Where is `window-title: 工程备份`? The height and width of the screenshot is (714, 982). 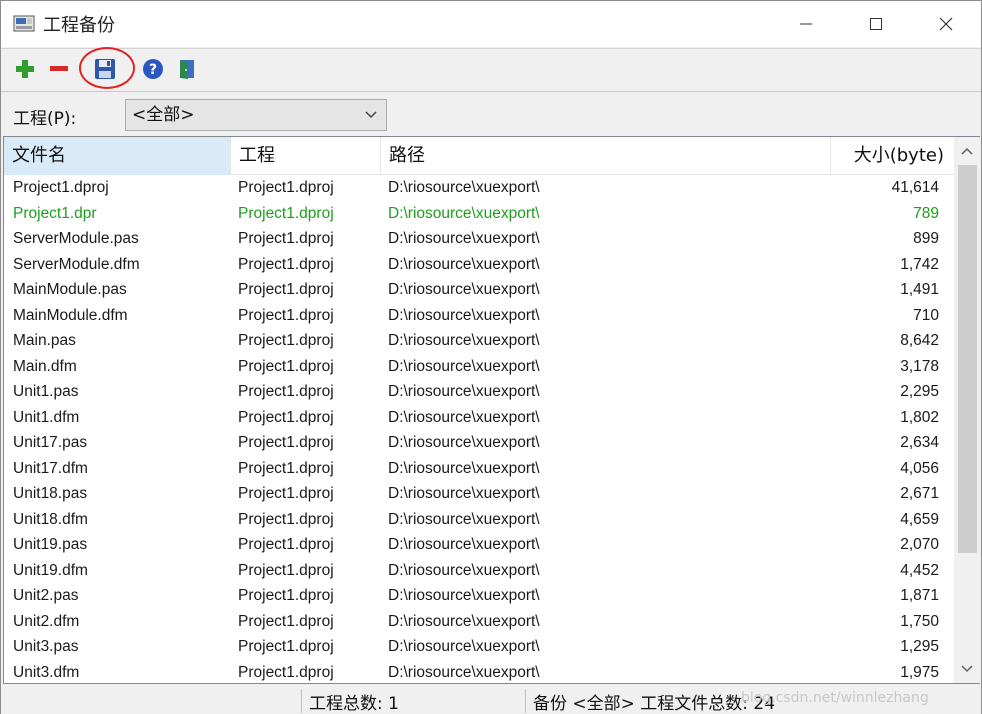
window-title: 工程备份 is located at coordinates (79, 25).